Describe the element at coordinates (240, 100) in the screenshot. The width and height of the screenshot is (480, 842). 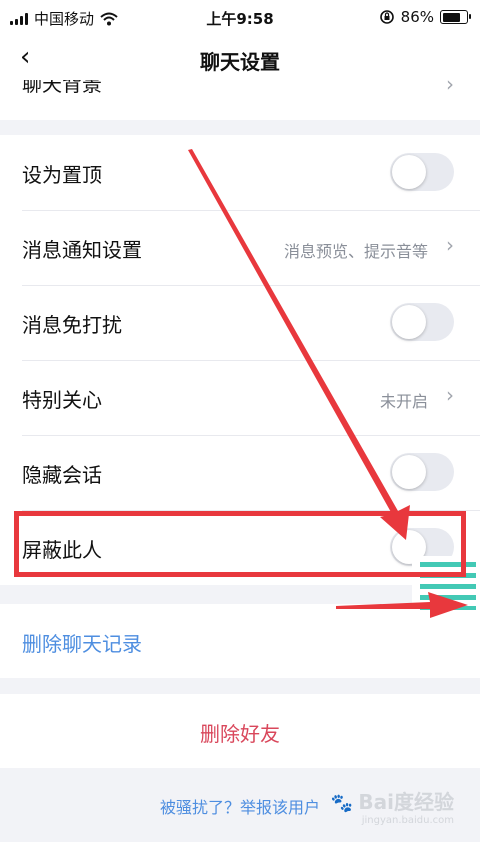
I see `chat-background-row: 聊天背景 ›` at that location.